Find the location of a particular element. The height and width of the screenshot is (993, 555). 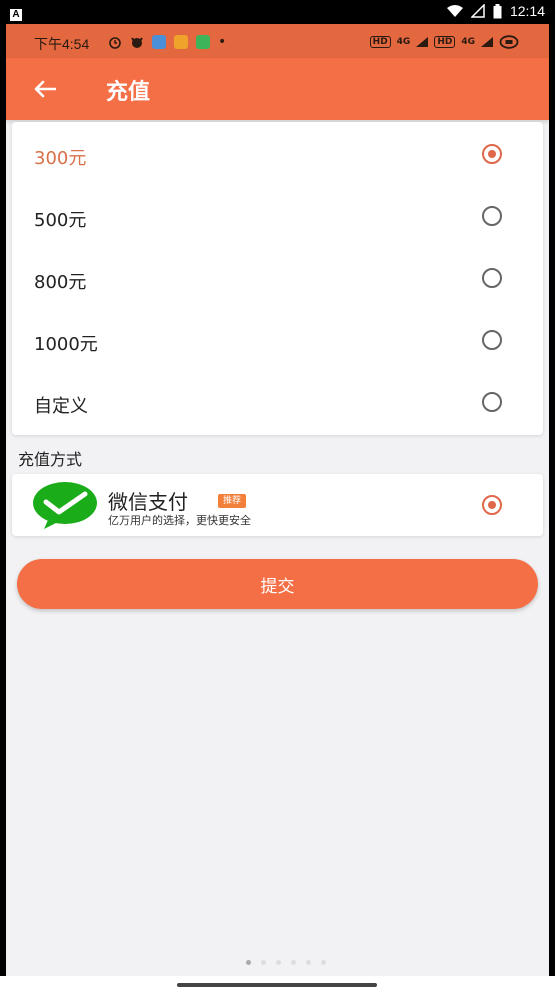

inner-signal-2-icon is located at coordinates (487, 42).